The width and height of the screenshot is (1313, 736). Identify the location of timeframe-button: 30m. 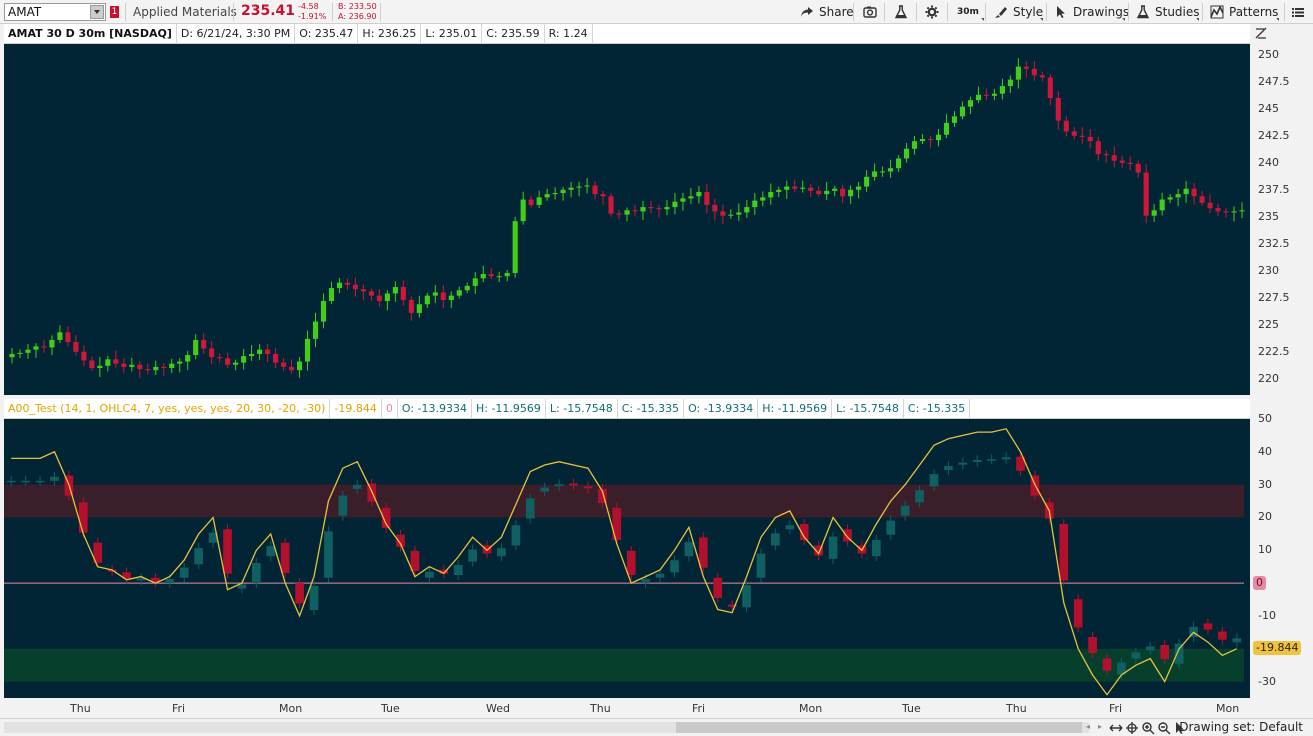
(970, 12).